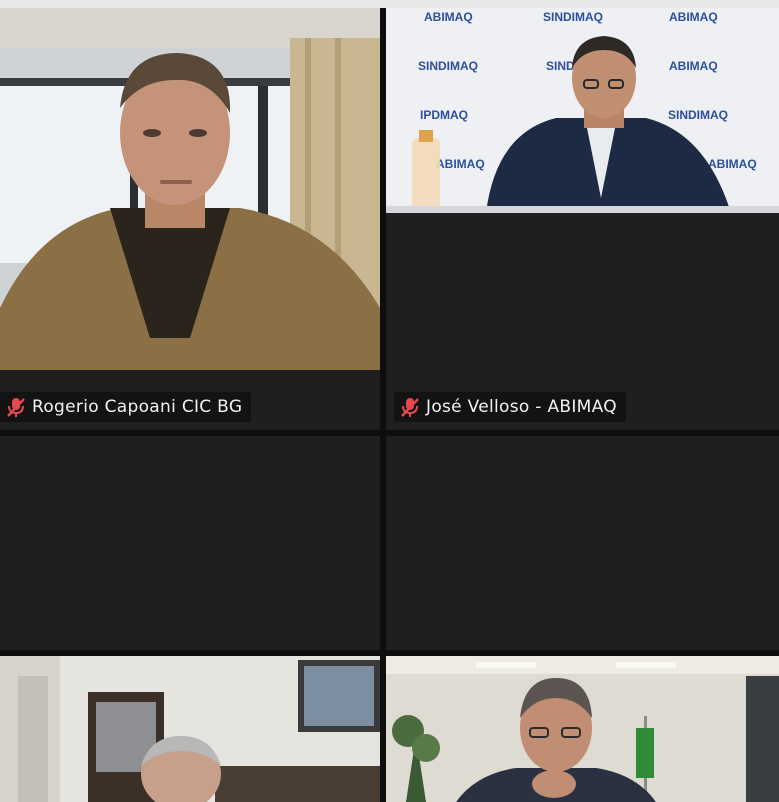 The image size is (779, 802). I want to click on top-strip, so click(389, 4).